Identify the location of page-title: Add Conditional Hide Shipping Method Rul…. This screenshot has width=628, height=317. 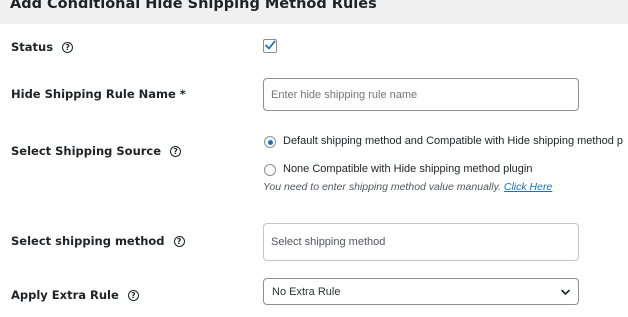
(193, 6).